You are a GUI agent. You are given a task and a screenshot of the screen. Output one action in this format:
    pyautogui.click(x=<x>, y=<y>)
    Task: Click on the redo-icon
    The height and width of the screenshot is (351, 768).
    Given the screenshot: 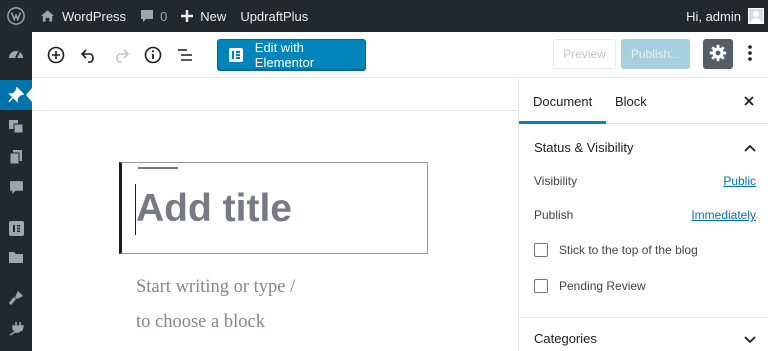 What is the action you would take?
    pyautogui.click(x=121, y=55)
    